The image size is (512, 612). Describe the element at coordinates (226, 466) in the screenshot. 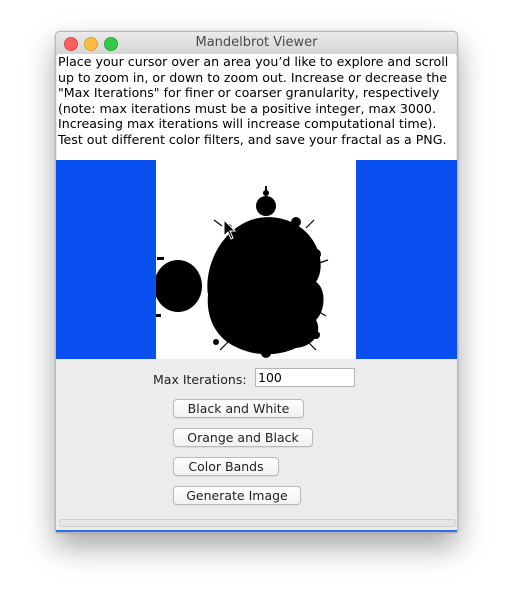

I see `color-bands-button: Color Bands` at that location.